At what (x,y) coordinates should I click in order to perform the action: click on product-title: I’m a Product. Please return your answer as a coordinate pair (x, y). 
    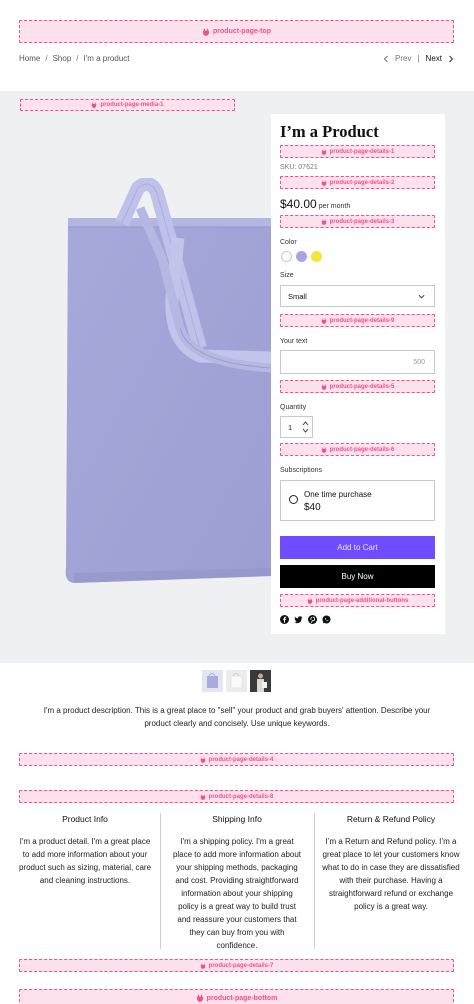
    Looking at the image, I should click on (329, 131).